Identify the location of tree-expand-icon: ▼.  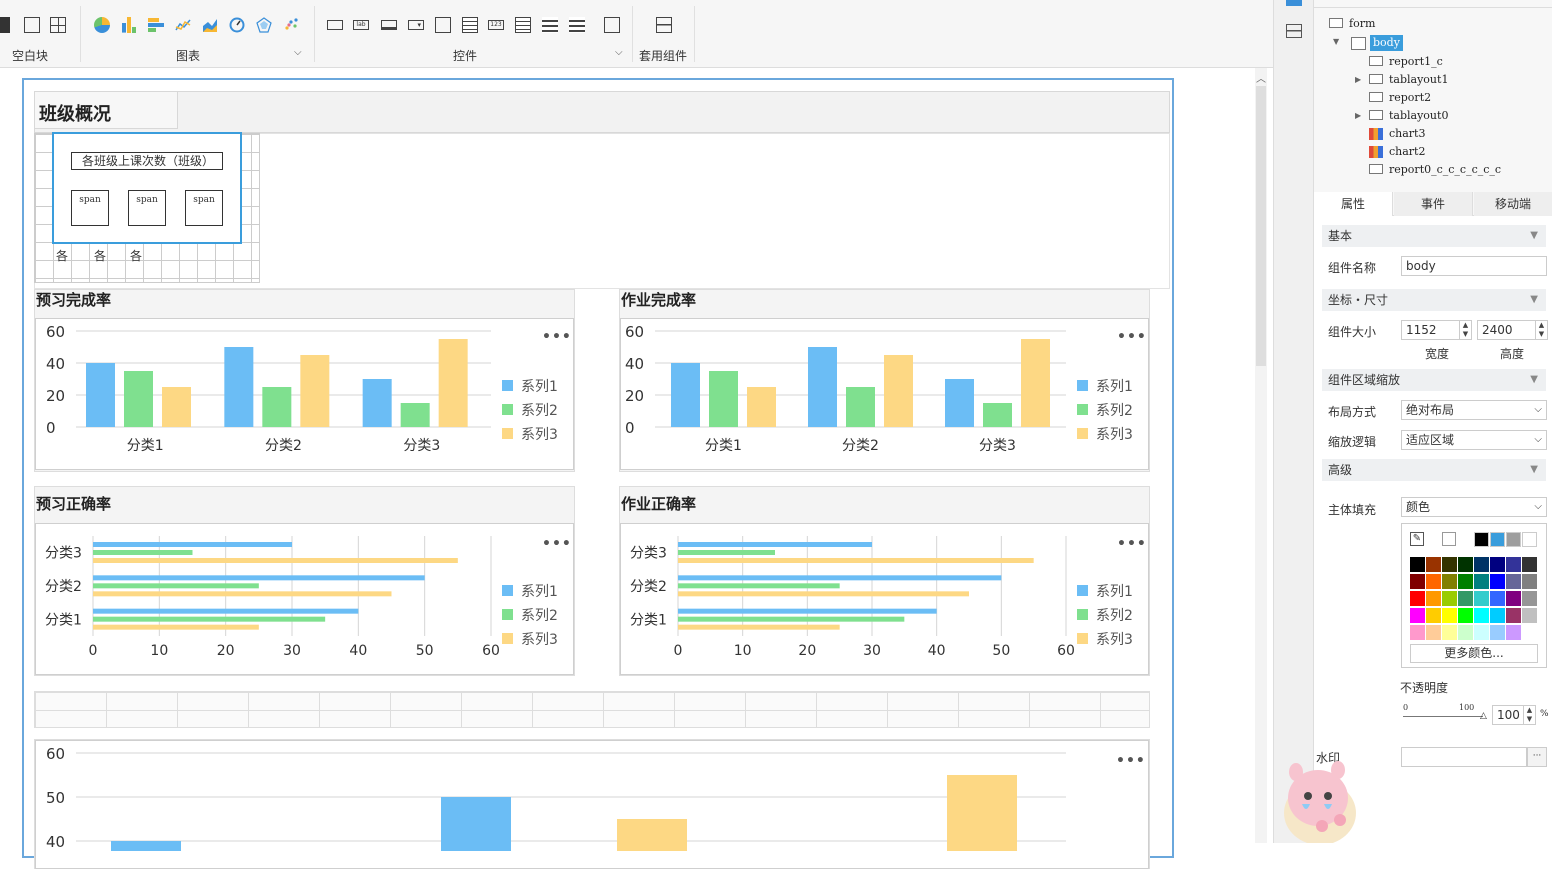
(1336, 41).